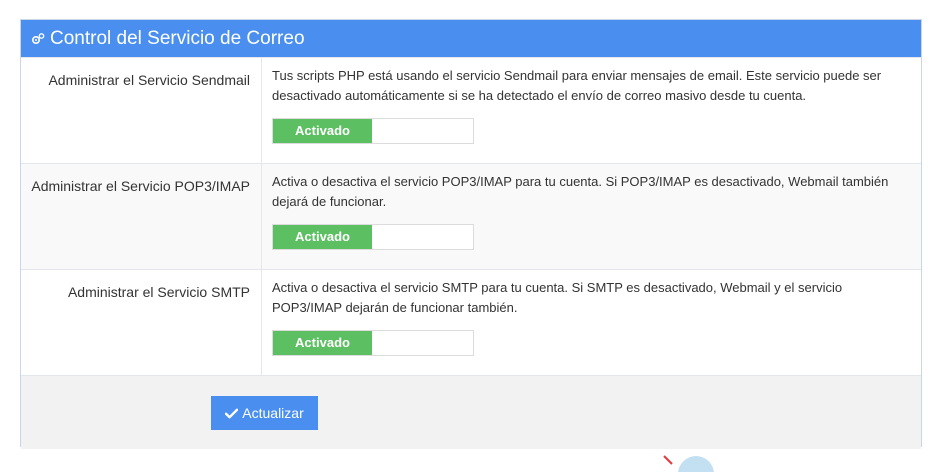  I want to click on partial-bubble-icon, so click(688, 463).